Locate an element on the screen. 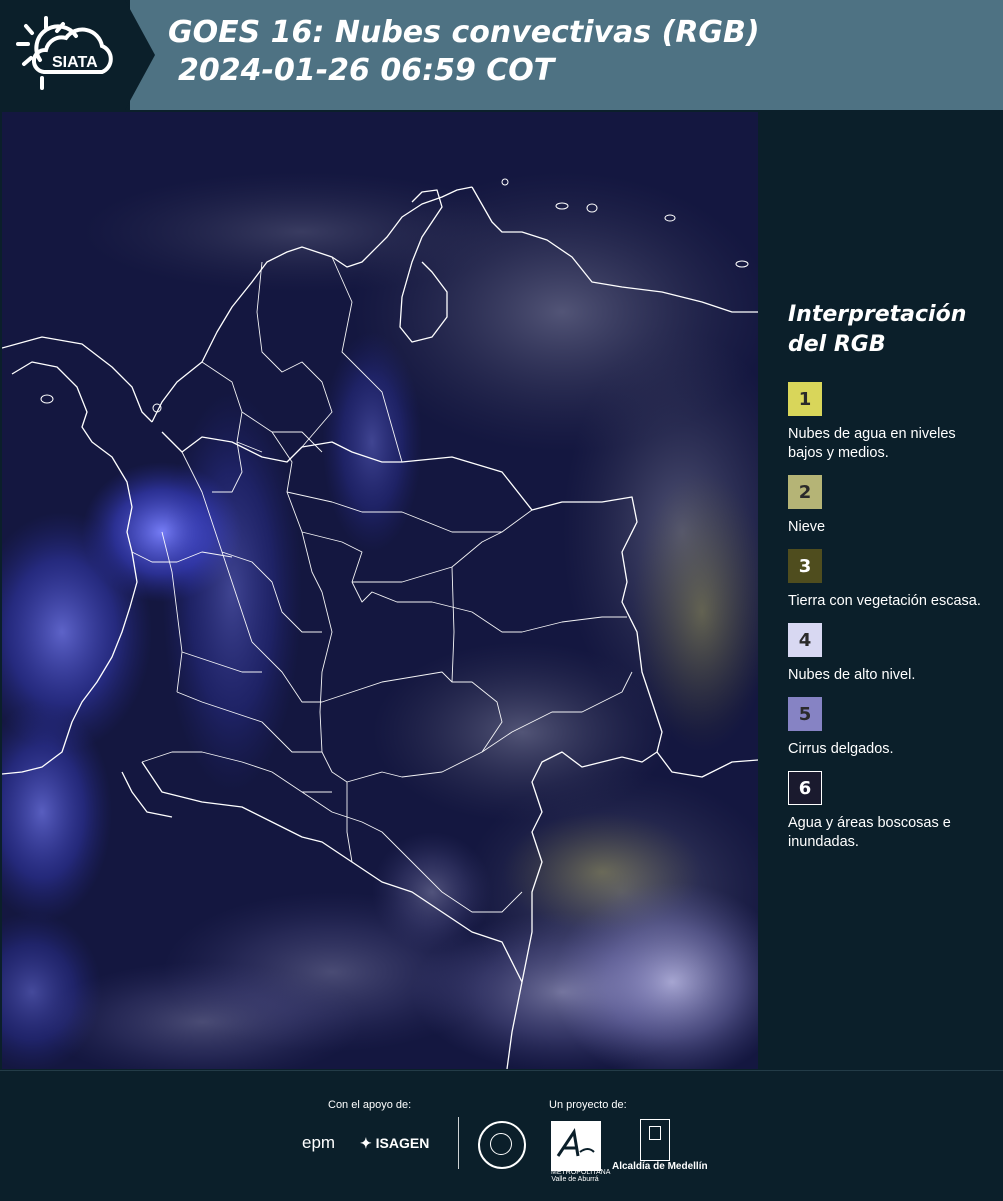 This screenshot has width=1003, height=1201. legend-item: 4 Nubes de alto nivel. is located at coordinates (888, 654).